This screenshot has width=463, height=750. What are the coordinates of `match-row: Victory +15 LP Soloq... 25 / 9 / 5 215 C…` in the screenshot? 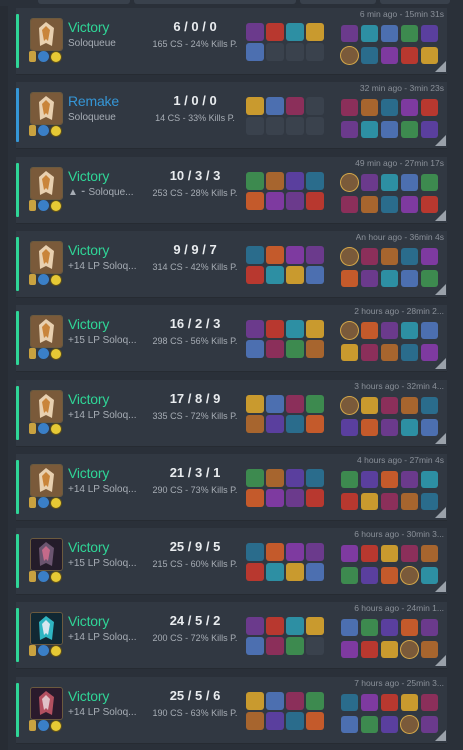 It's located at (231, 562).